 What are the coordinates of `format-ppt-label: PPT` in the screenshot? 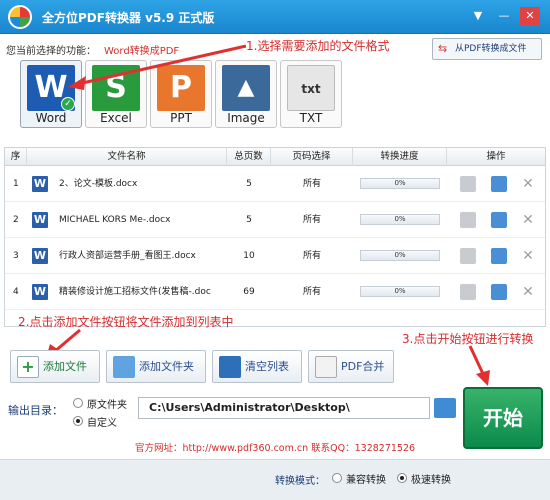 It's located at (181, 118).